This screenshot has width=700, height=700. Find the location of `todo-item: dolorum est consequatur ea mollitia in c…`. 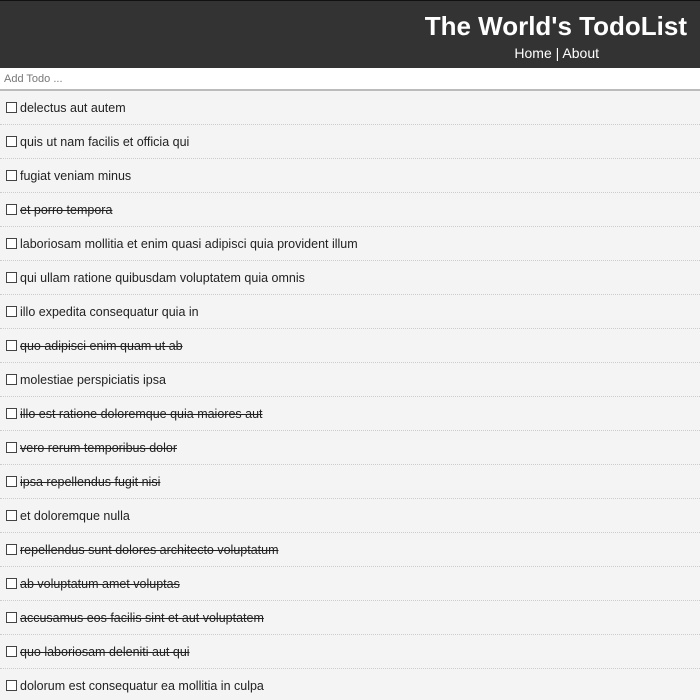

todo-item: dolorum est consequatur ea mollitia in c… is located at coordinates (350, 684).